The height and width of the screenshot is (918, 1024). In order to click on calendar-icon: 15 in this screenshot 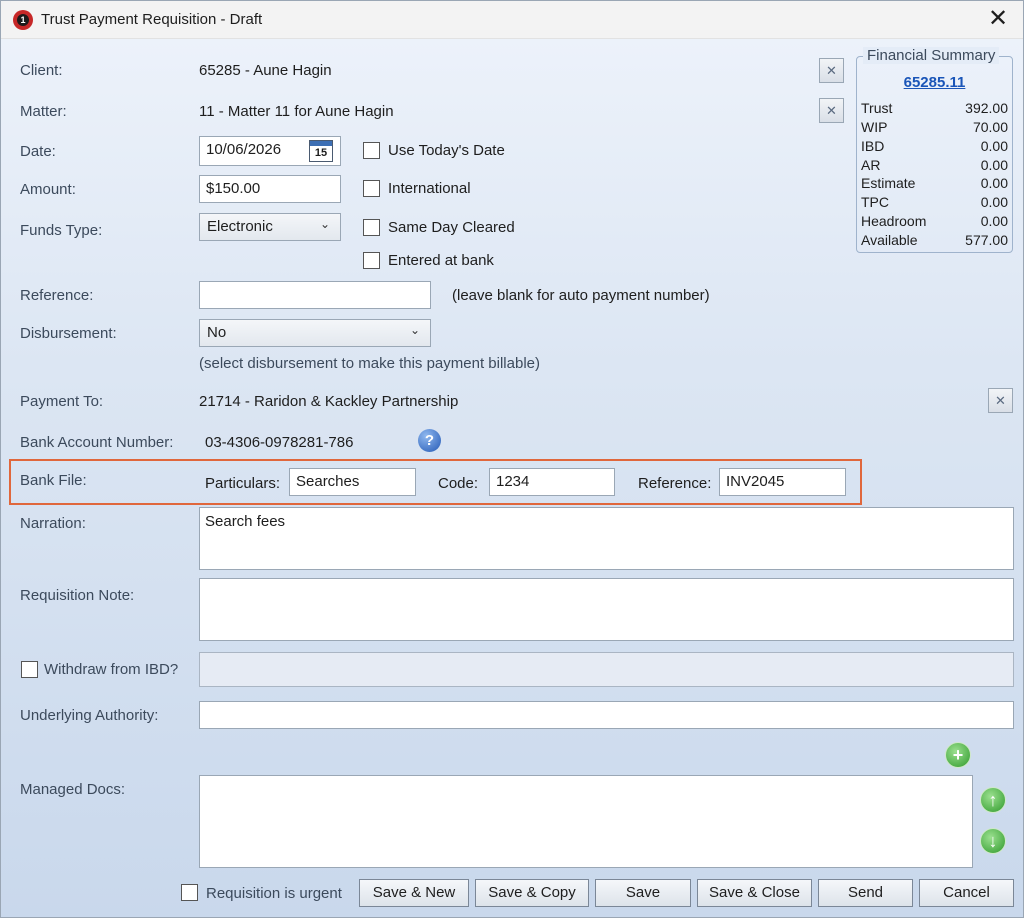, I will do `click(321, 151)`.